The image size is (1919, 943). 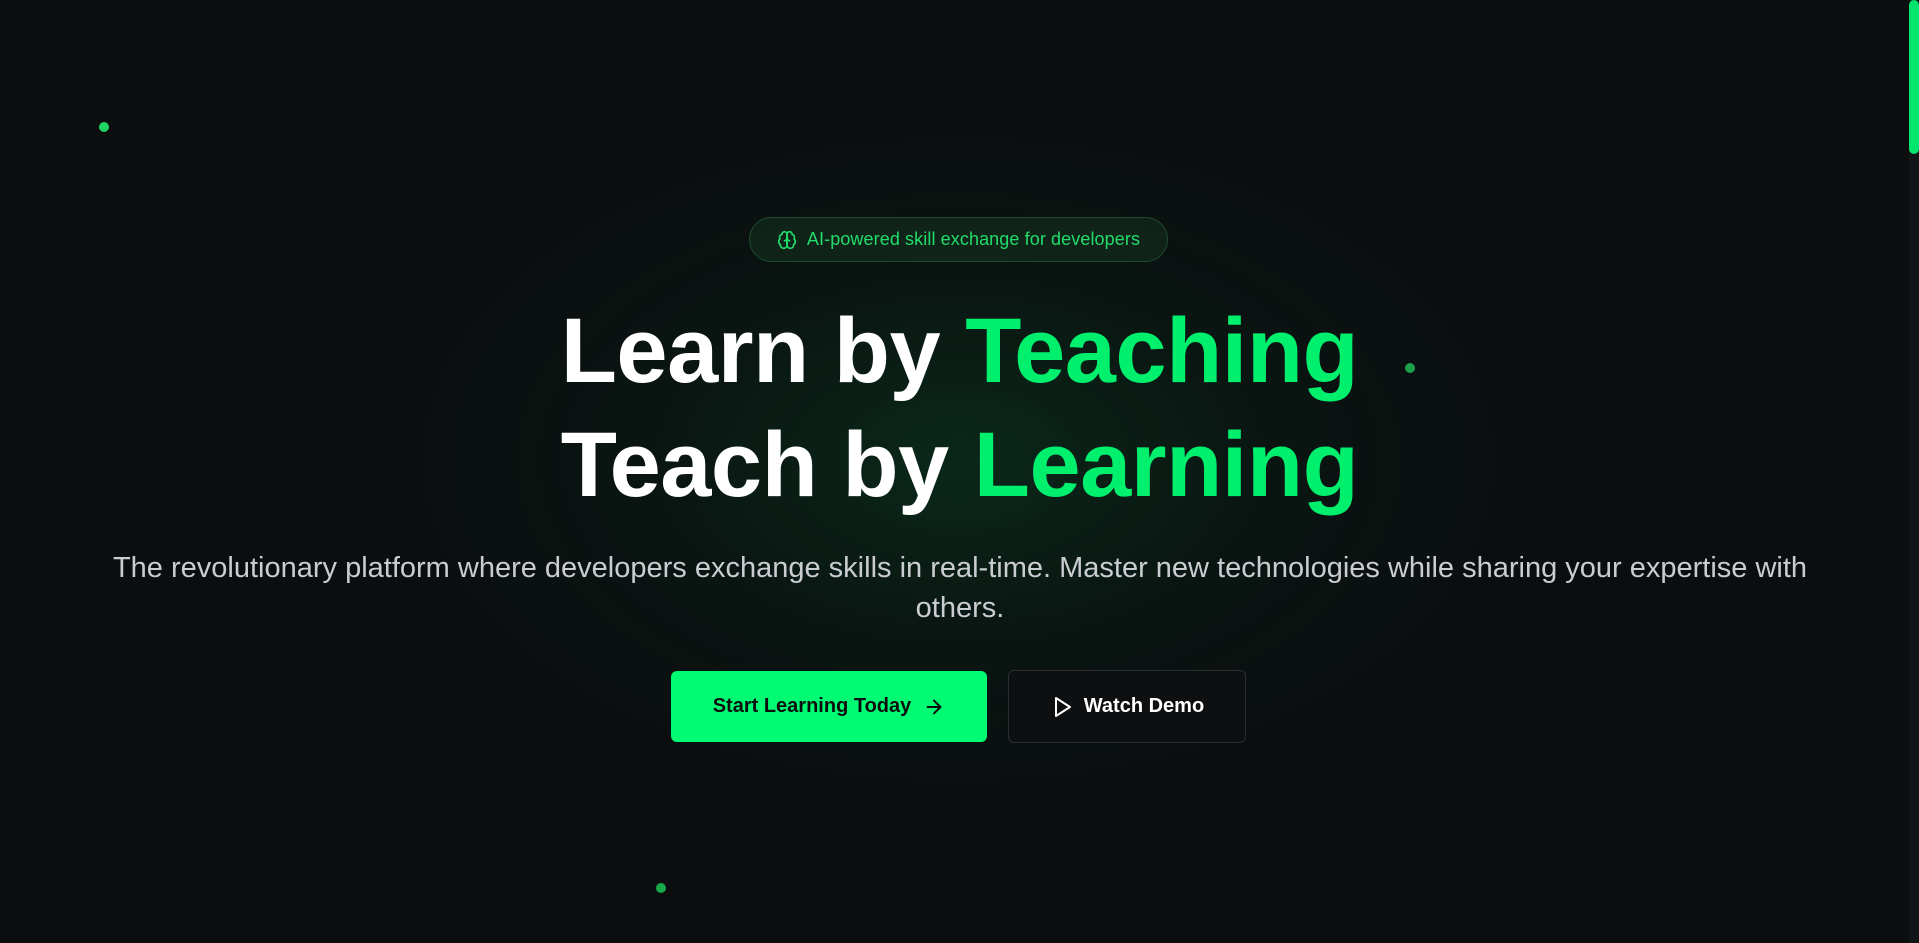 What do you see at coordinates (934, 707) in the screenshot?
I see `arrow-right-icon` at bounding box center [934, 707].